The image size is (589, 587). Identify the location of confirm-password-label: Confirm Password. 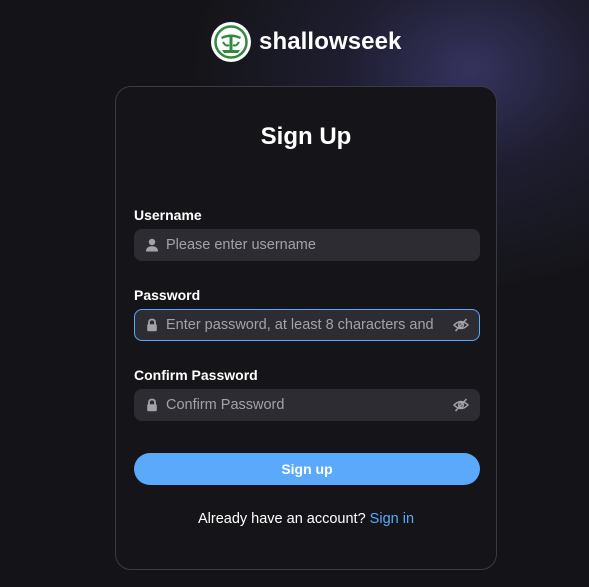
(196, 375).